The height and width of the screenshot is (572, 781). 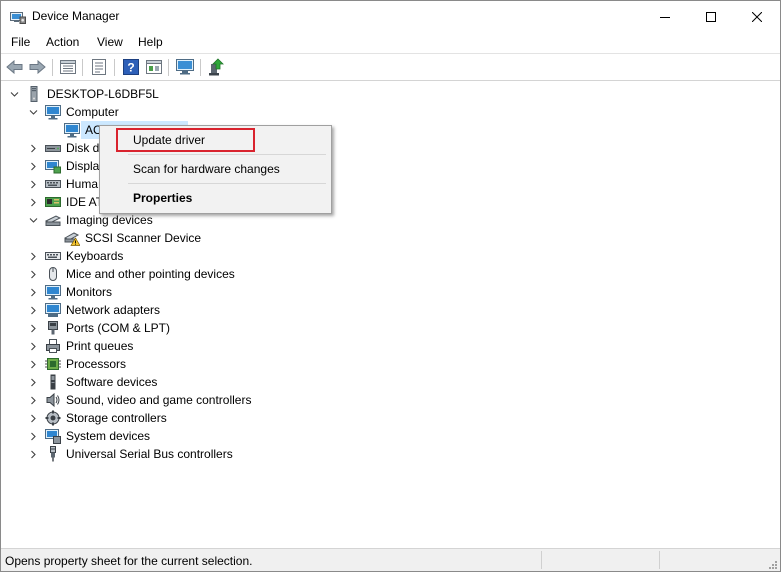 I want to click on help-icon: ?, so click(x=131, y=67).